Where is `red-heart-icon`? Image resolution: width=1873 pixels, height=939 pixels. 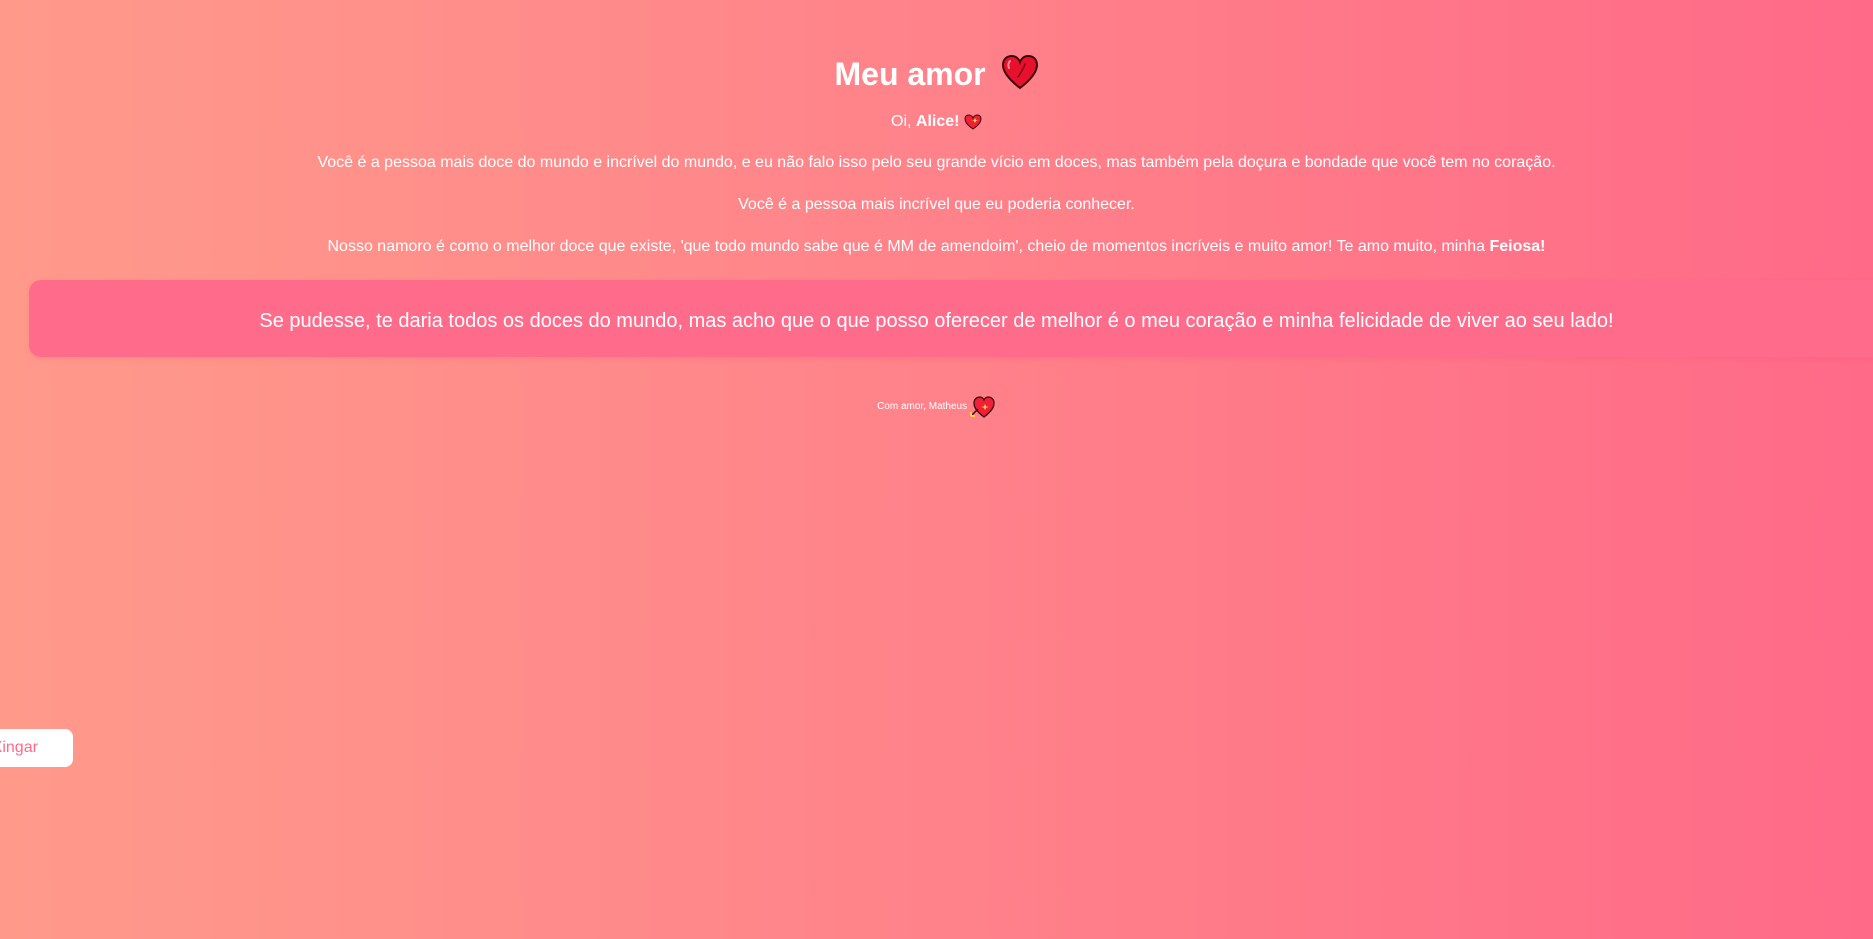
red-heart-icon is located at coordinates (1020, 76).